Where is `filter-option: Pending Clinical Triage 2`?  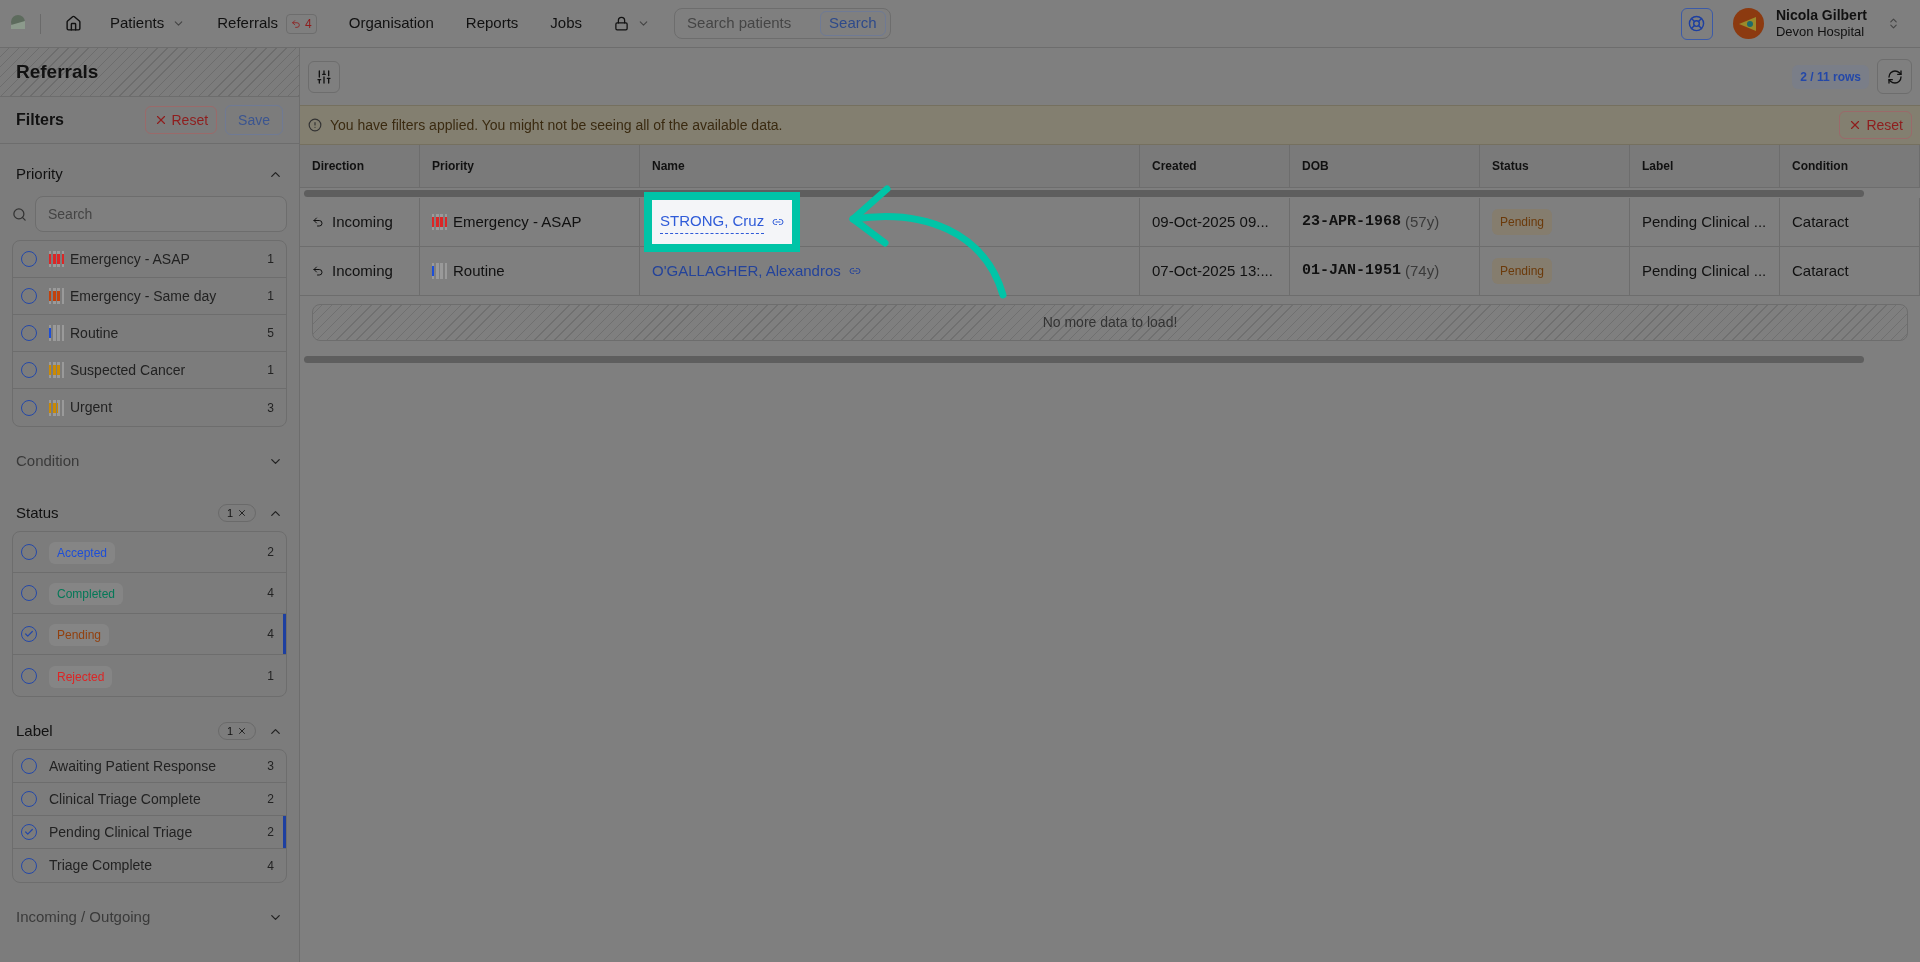
filter-option: Pending Clinical Triage 2 is located at coordinates (149, 832).